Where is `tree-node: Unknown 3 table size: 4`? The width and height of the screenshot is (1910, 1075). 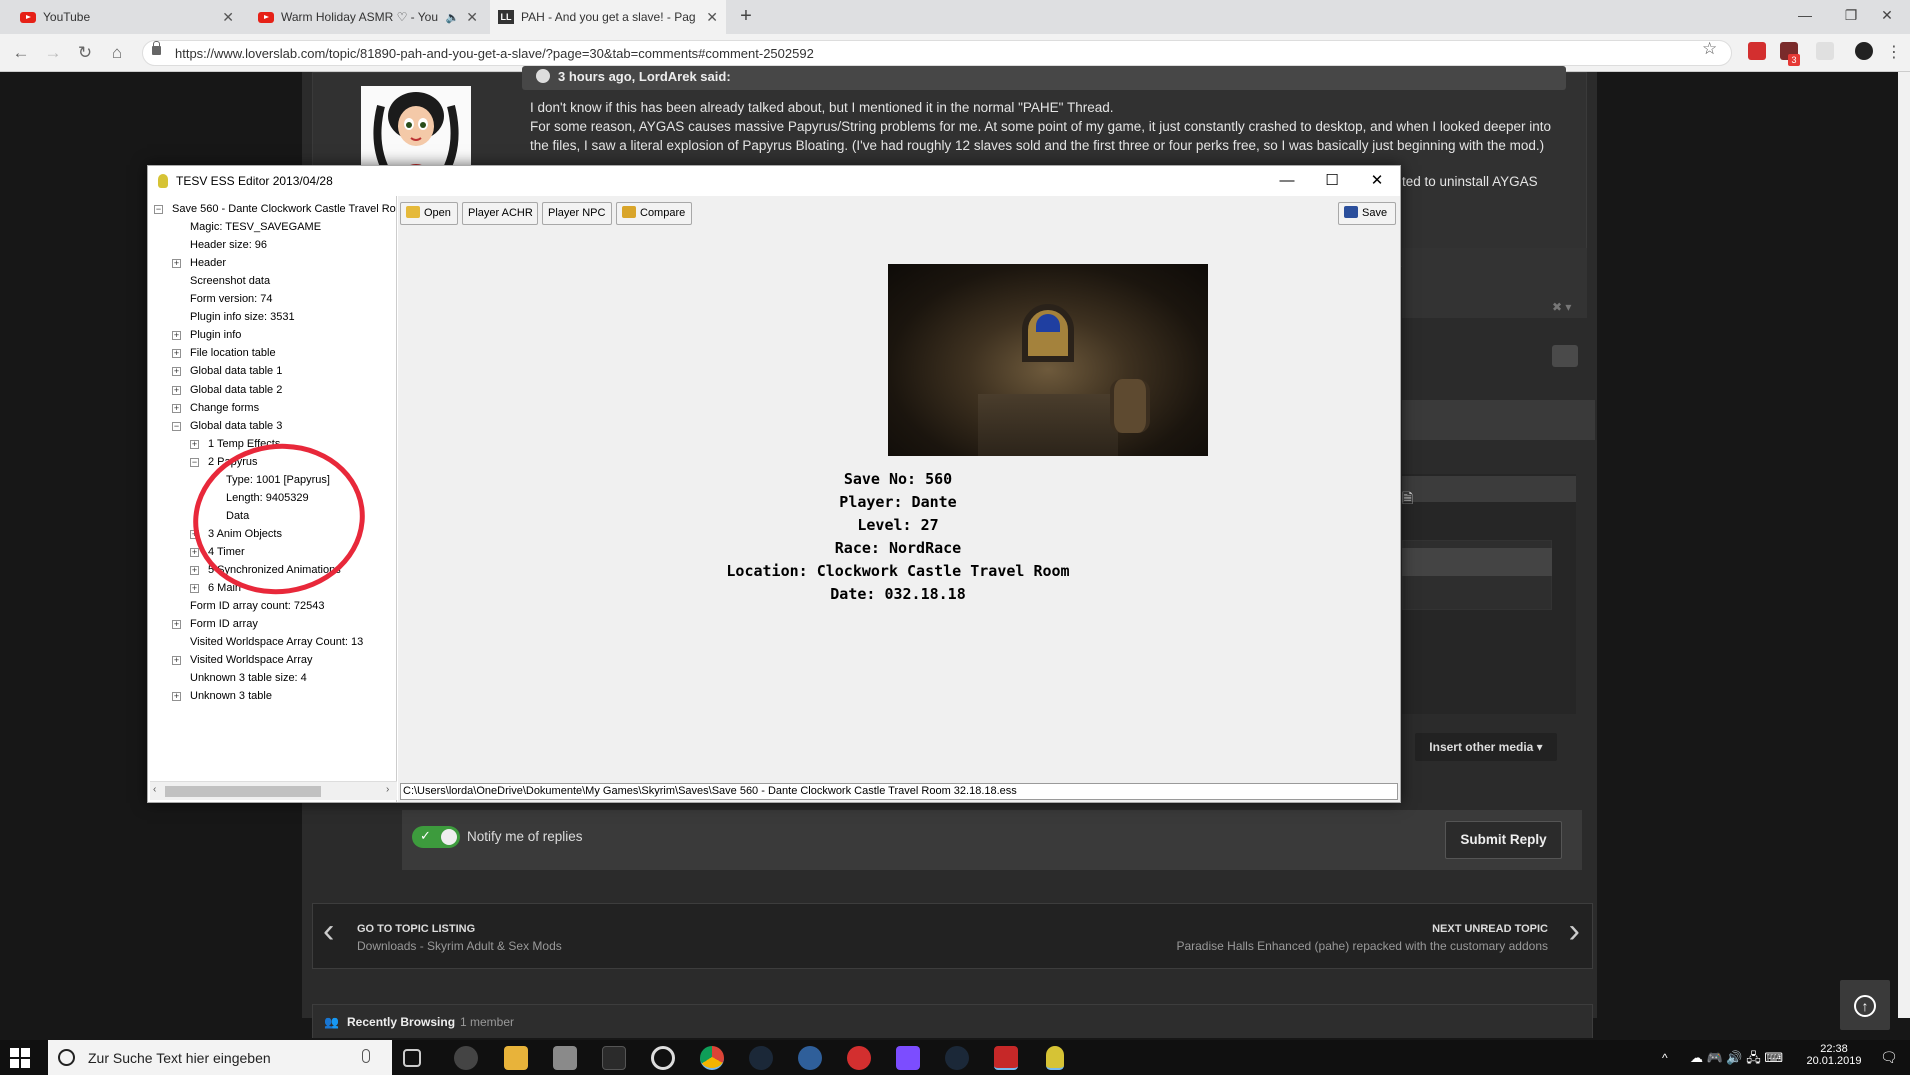
tree-node: Unknown 3 table size: 4 is located at coordinates (248, 678).